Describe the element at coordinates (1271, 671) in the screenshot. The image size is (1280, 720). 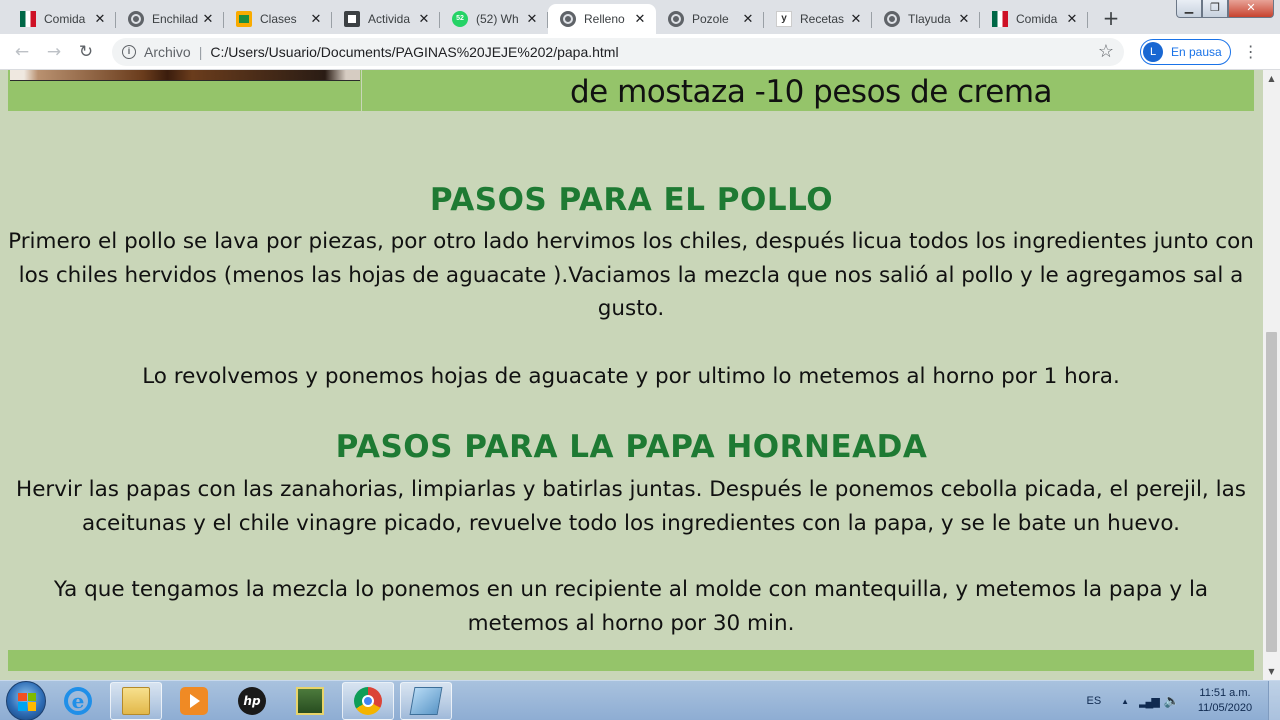
I see `scroll-down-arrow-icon: ▼` at that location.